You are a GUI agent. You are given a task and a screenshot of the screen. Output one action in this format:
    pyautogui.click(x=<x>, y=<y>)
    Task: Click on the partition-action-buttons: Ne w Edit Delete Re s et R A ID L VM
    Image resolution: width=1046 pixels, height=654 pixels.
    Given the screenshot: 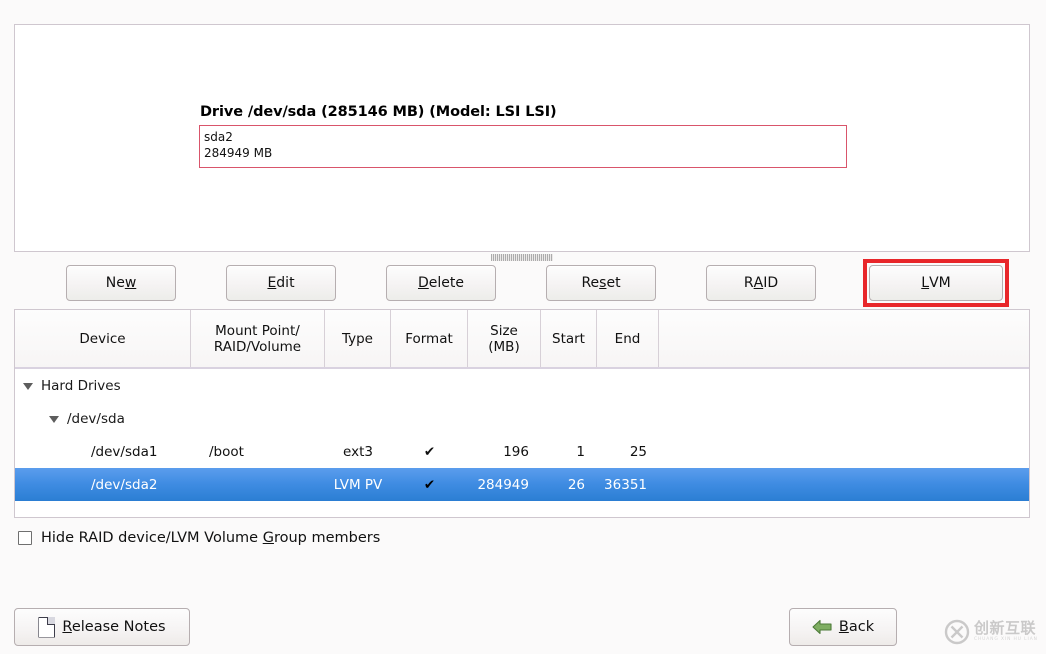 What is the action you would take?
    pyautogui.click(x=522, y=283)
    